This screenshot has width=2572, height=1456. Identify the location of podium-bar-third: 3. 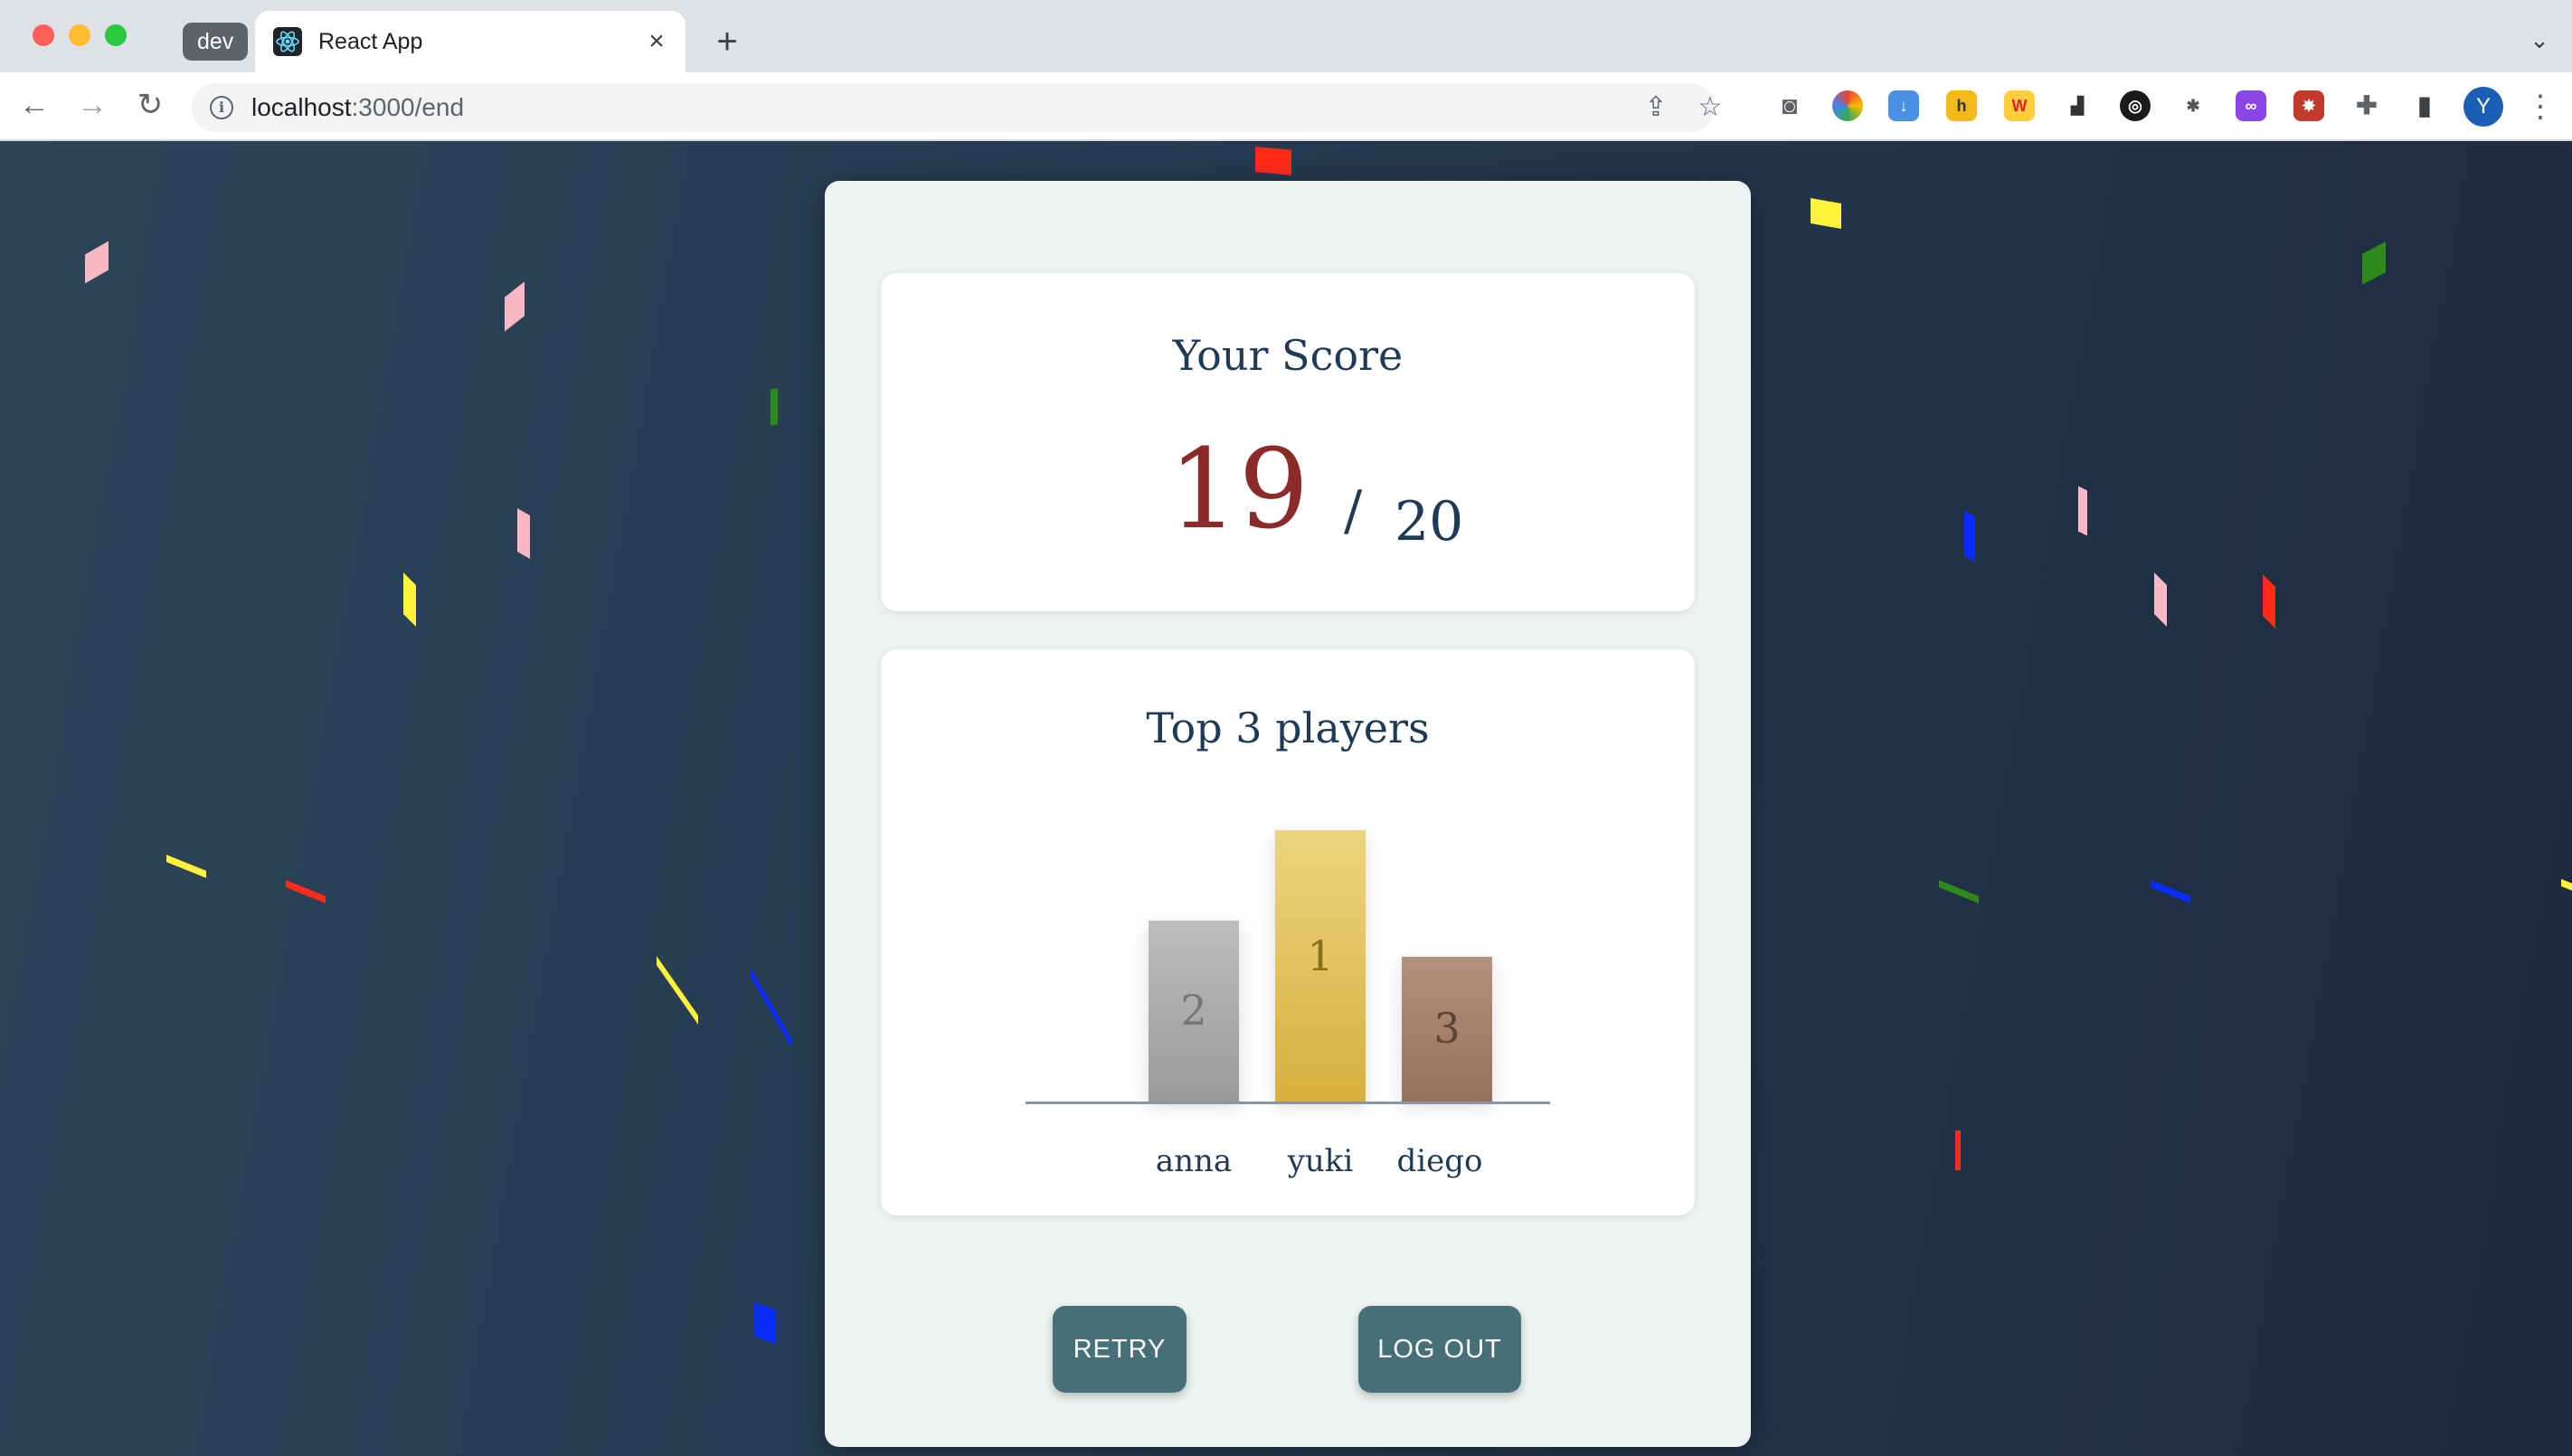
(1447, 1029).